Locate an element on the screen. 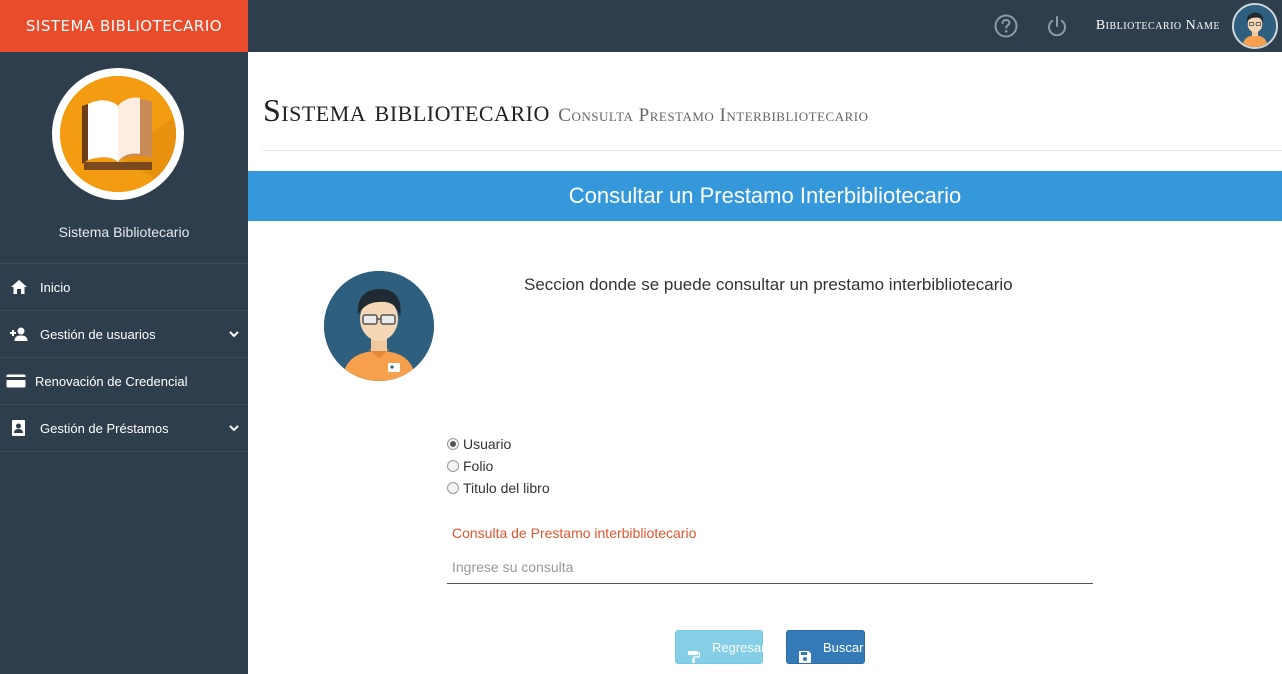 The width and height of the screenshot is (1282, 674). page-title-main: Sistema bibliotecario is located at coordinates (406, 110).